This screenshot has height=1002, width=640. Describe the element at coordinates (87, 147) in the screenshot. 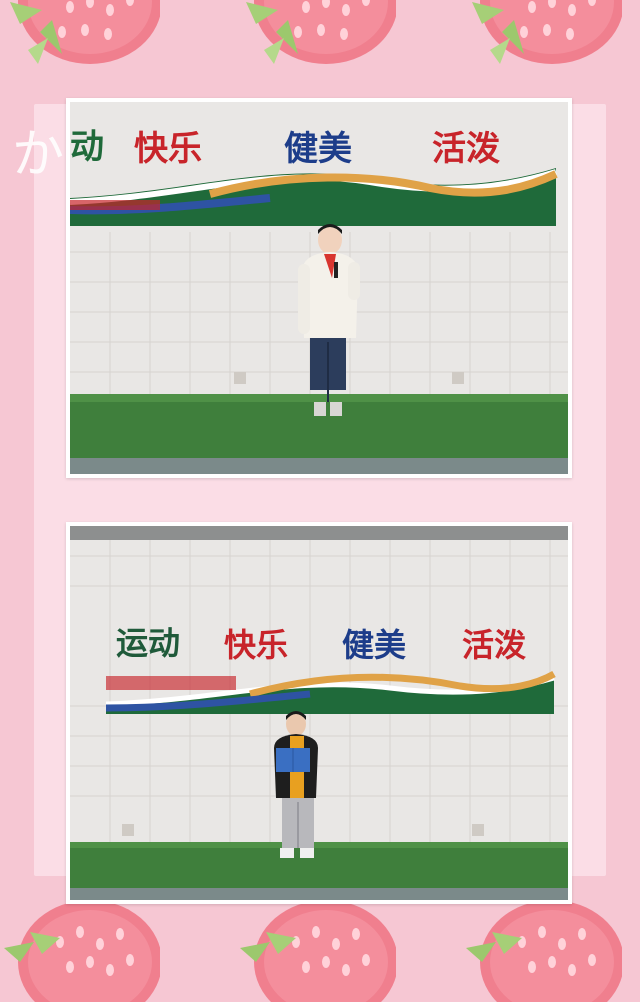

I see `banner-word-1: 动` at that location.